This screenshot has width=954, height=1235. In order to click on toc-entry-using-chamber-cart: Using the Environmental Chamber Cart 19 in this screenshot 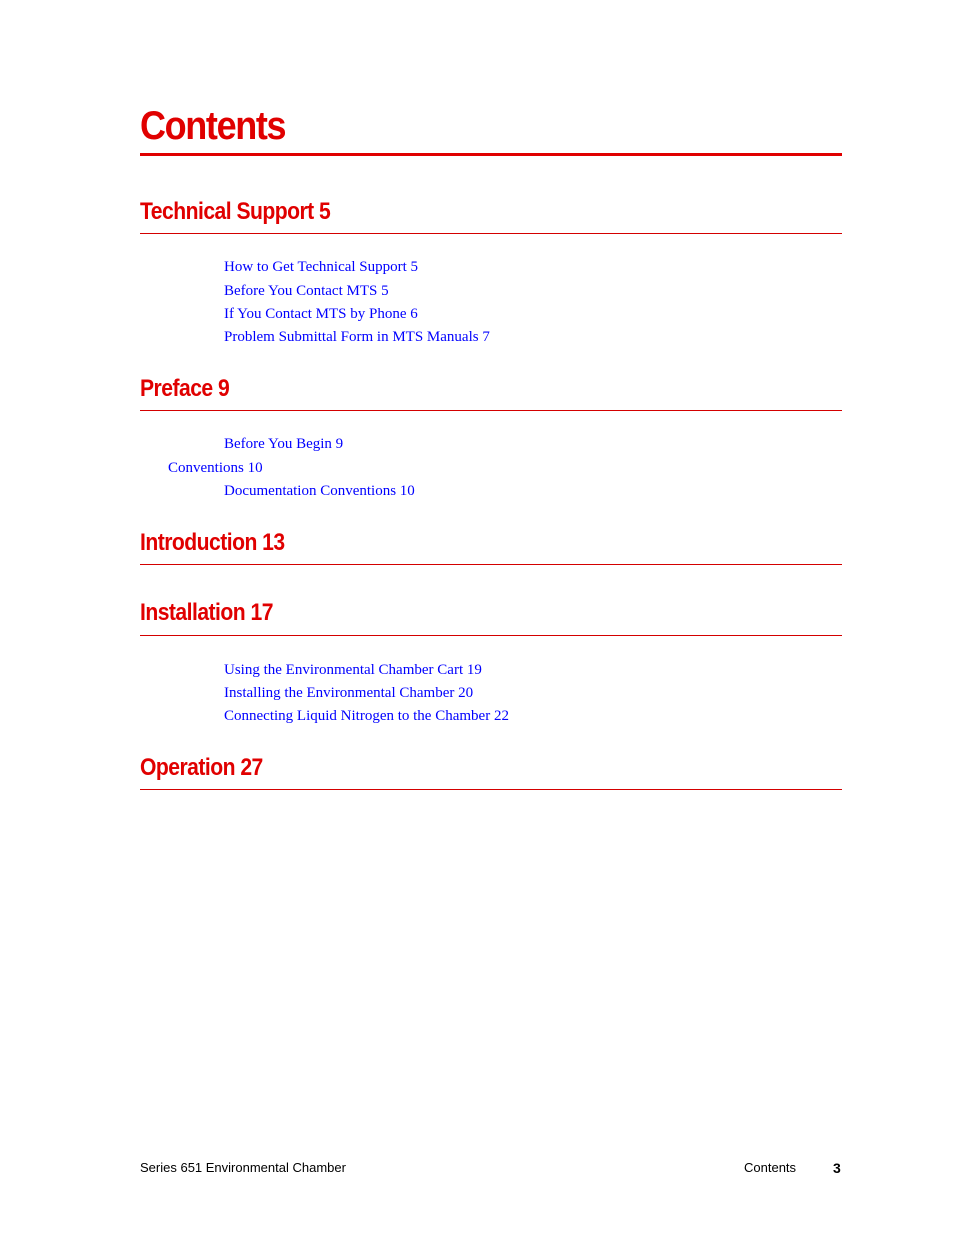, I will do `click(353, 670)`.